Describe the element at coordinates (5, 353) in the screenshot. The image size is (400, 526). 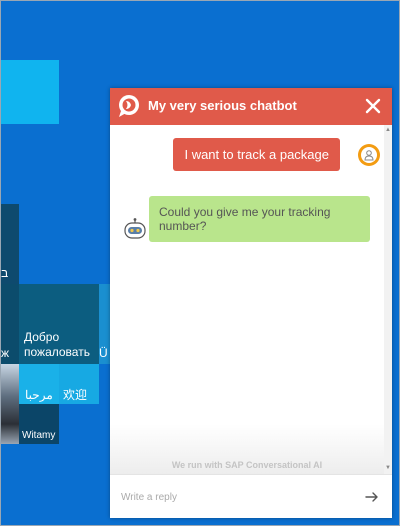
I see `tile-dark-label: ж` at that location.